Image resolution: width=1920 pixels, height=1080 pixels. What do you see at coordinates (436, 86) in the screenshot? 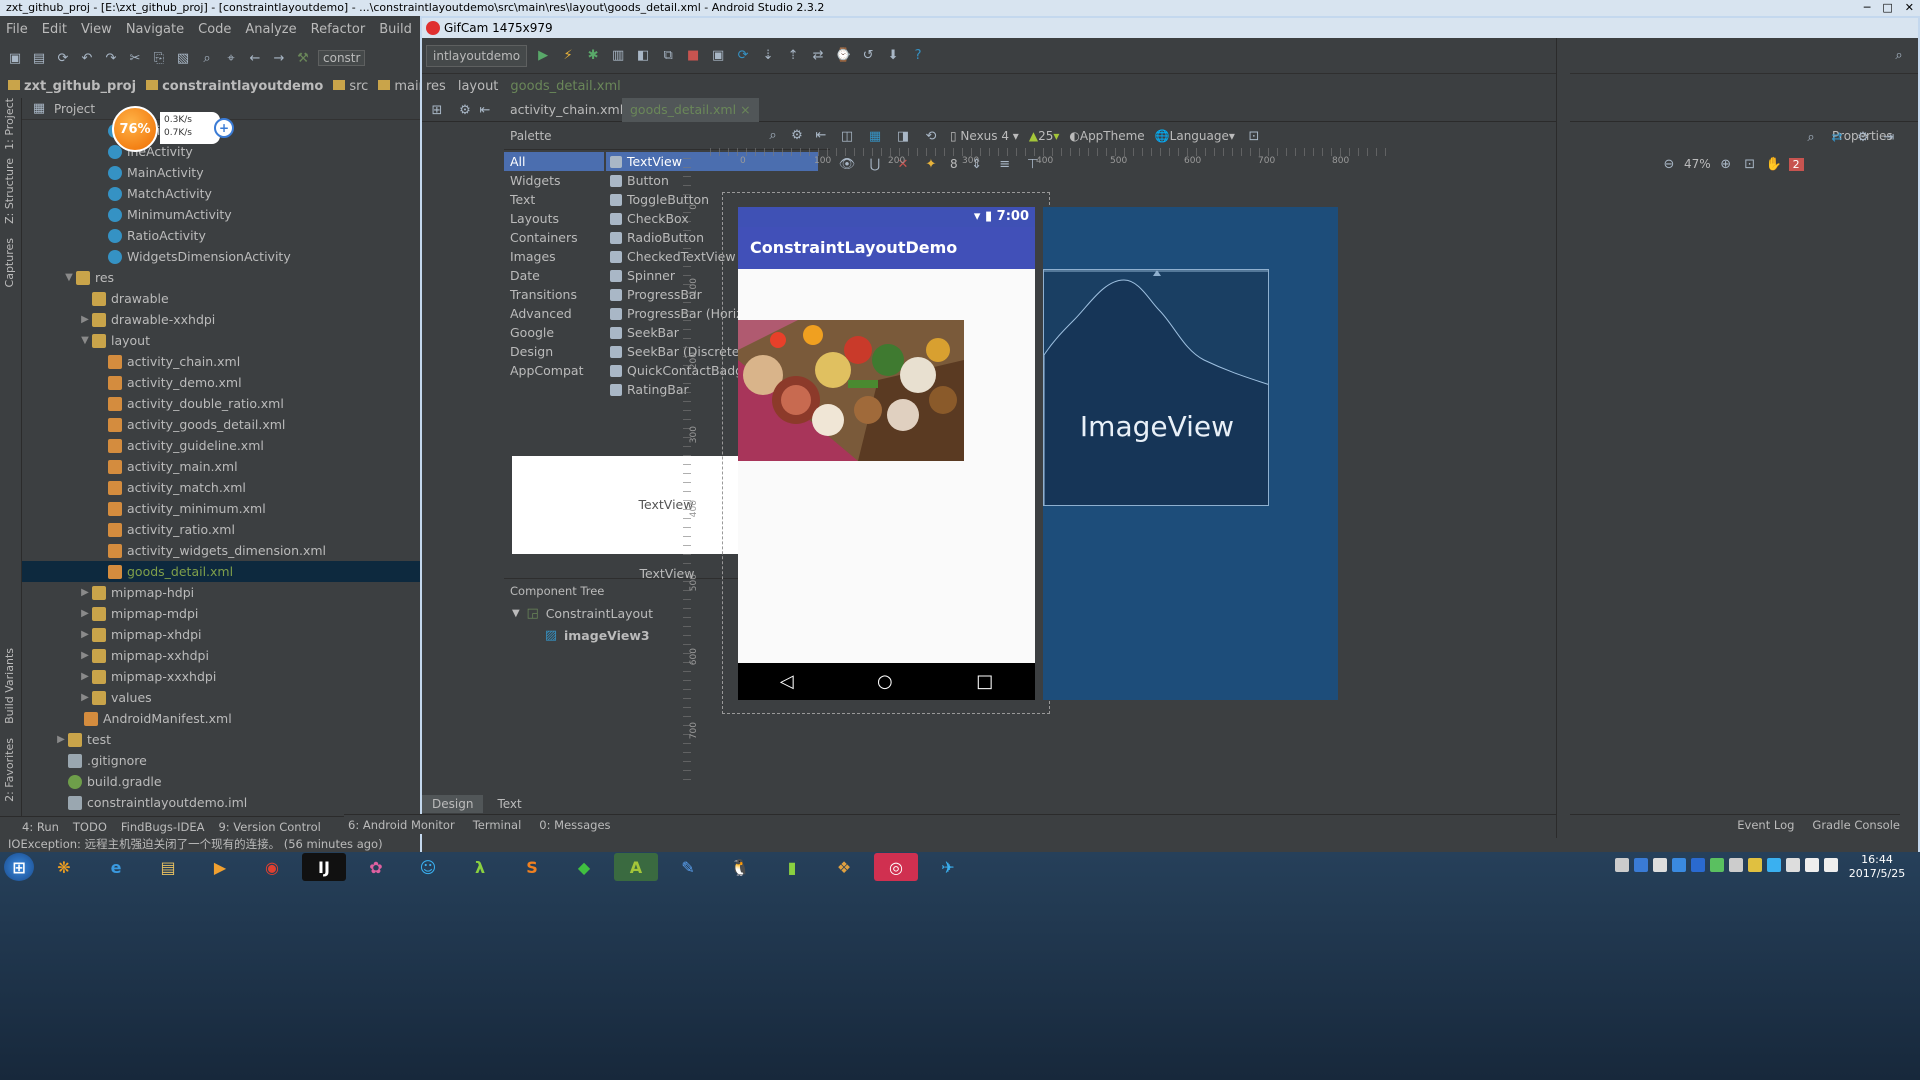
I see `gifcam-breadcrumb-item: res` at bounding box center [436, 86].